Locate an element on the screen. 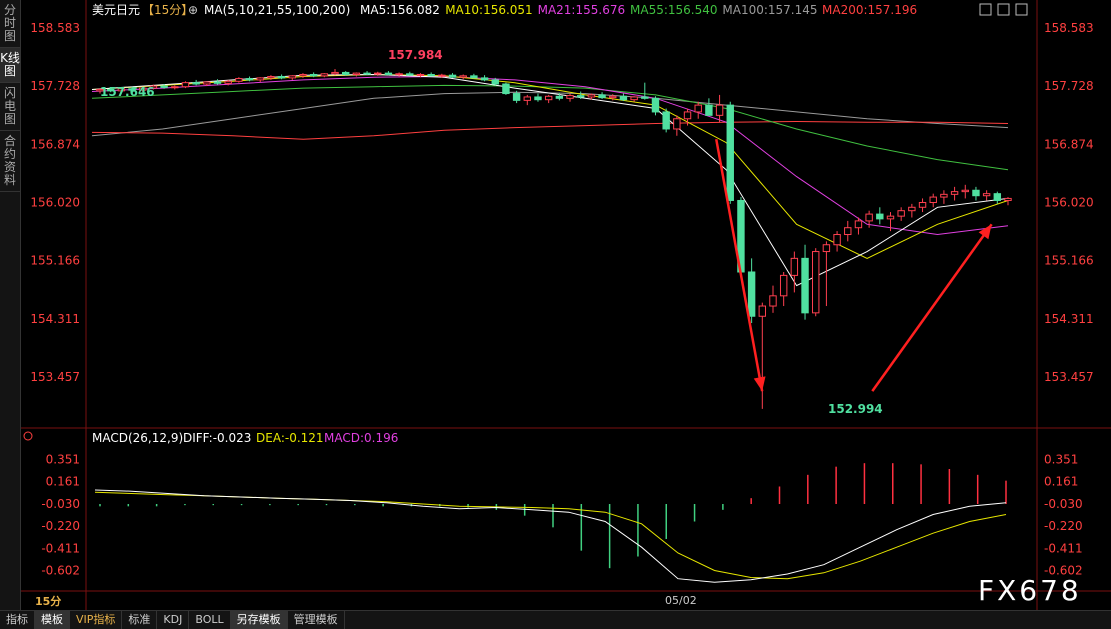  macd-title: MACD(26,12,9) is located at coordinates (137, 438).